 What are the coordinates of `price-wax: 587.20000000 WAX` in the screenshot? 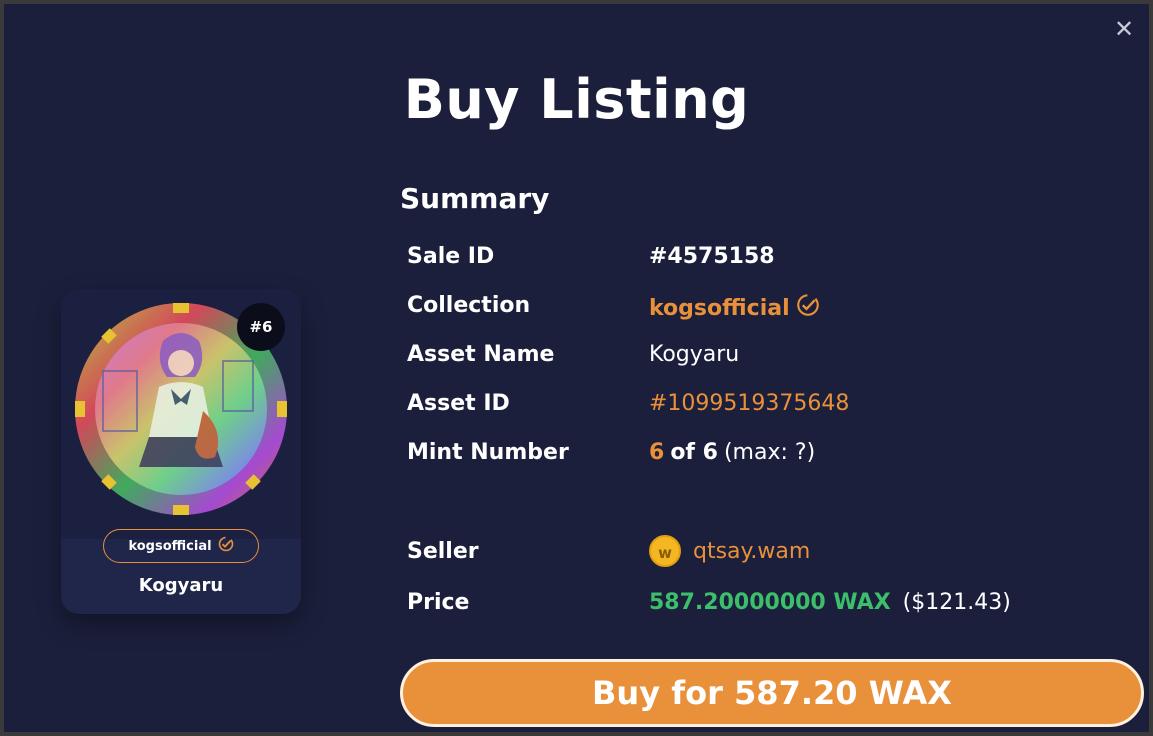 It's located at (770, 602).